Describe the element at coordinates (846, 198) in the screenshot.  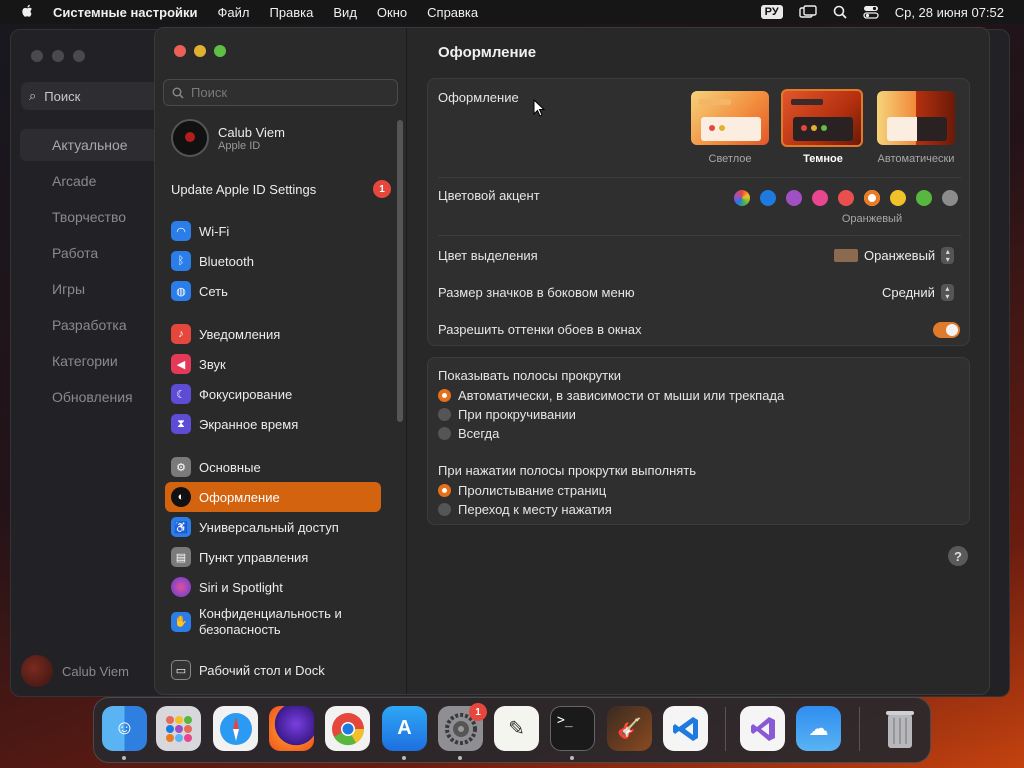
I see `accent-red-swatch` at that location.